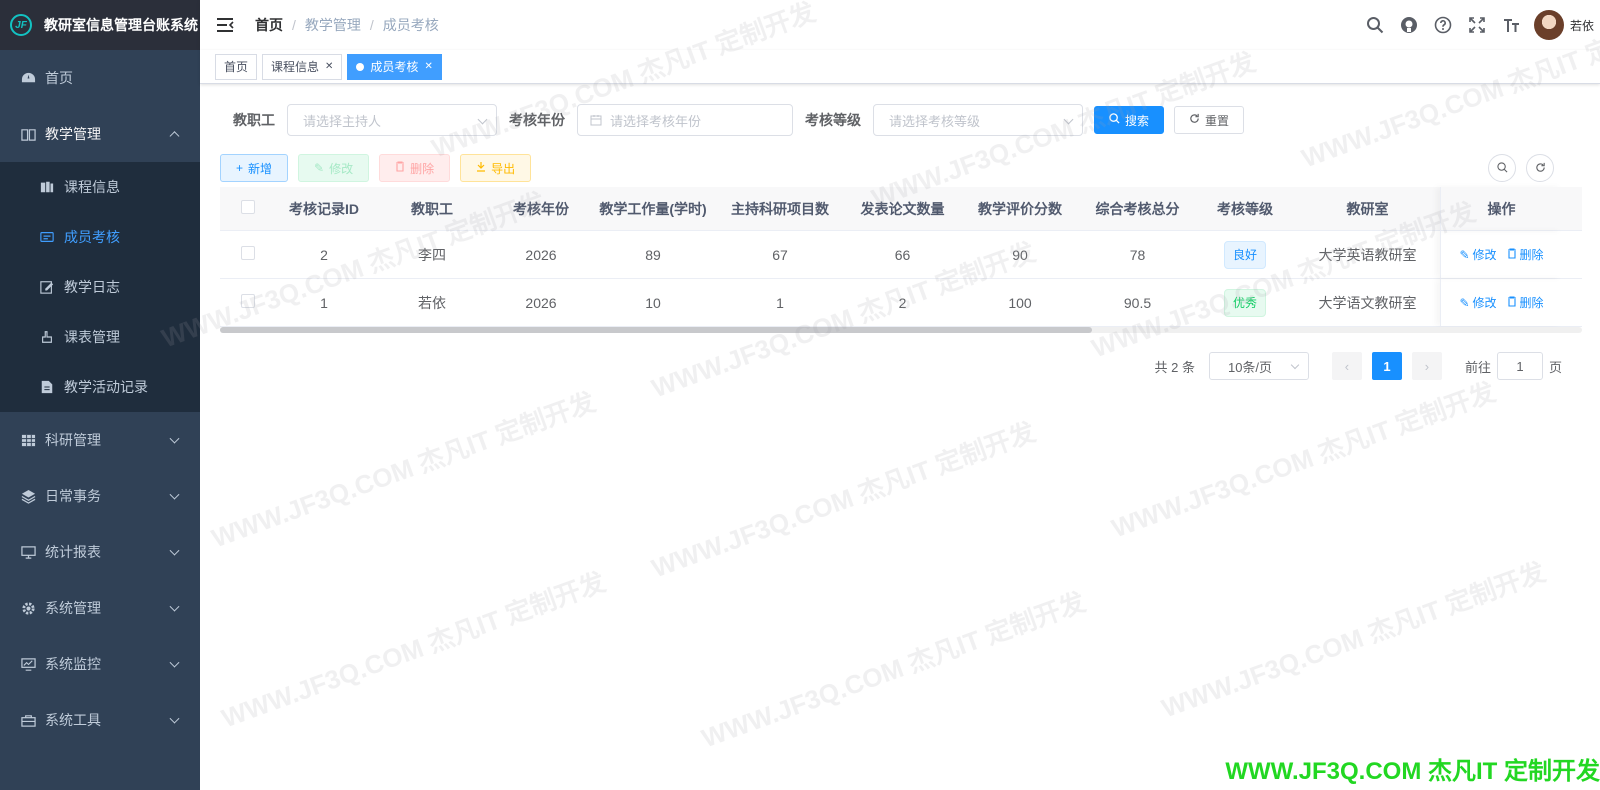  What do you see at coordinates (47, 387) in the screenshot?
I see `document-icon` at bounding box center [47, 387].